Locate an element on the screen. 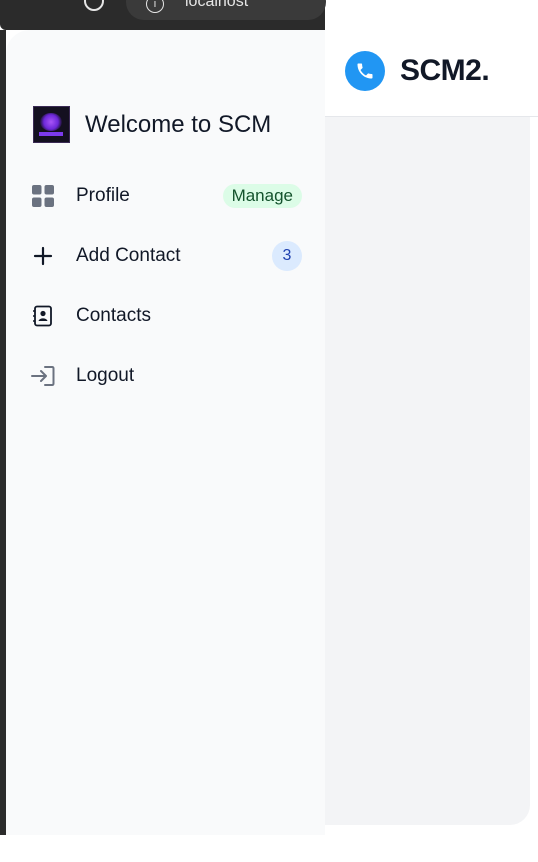  grid-icon is located at coordinates (43, 196).